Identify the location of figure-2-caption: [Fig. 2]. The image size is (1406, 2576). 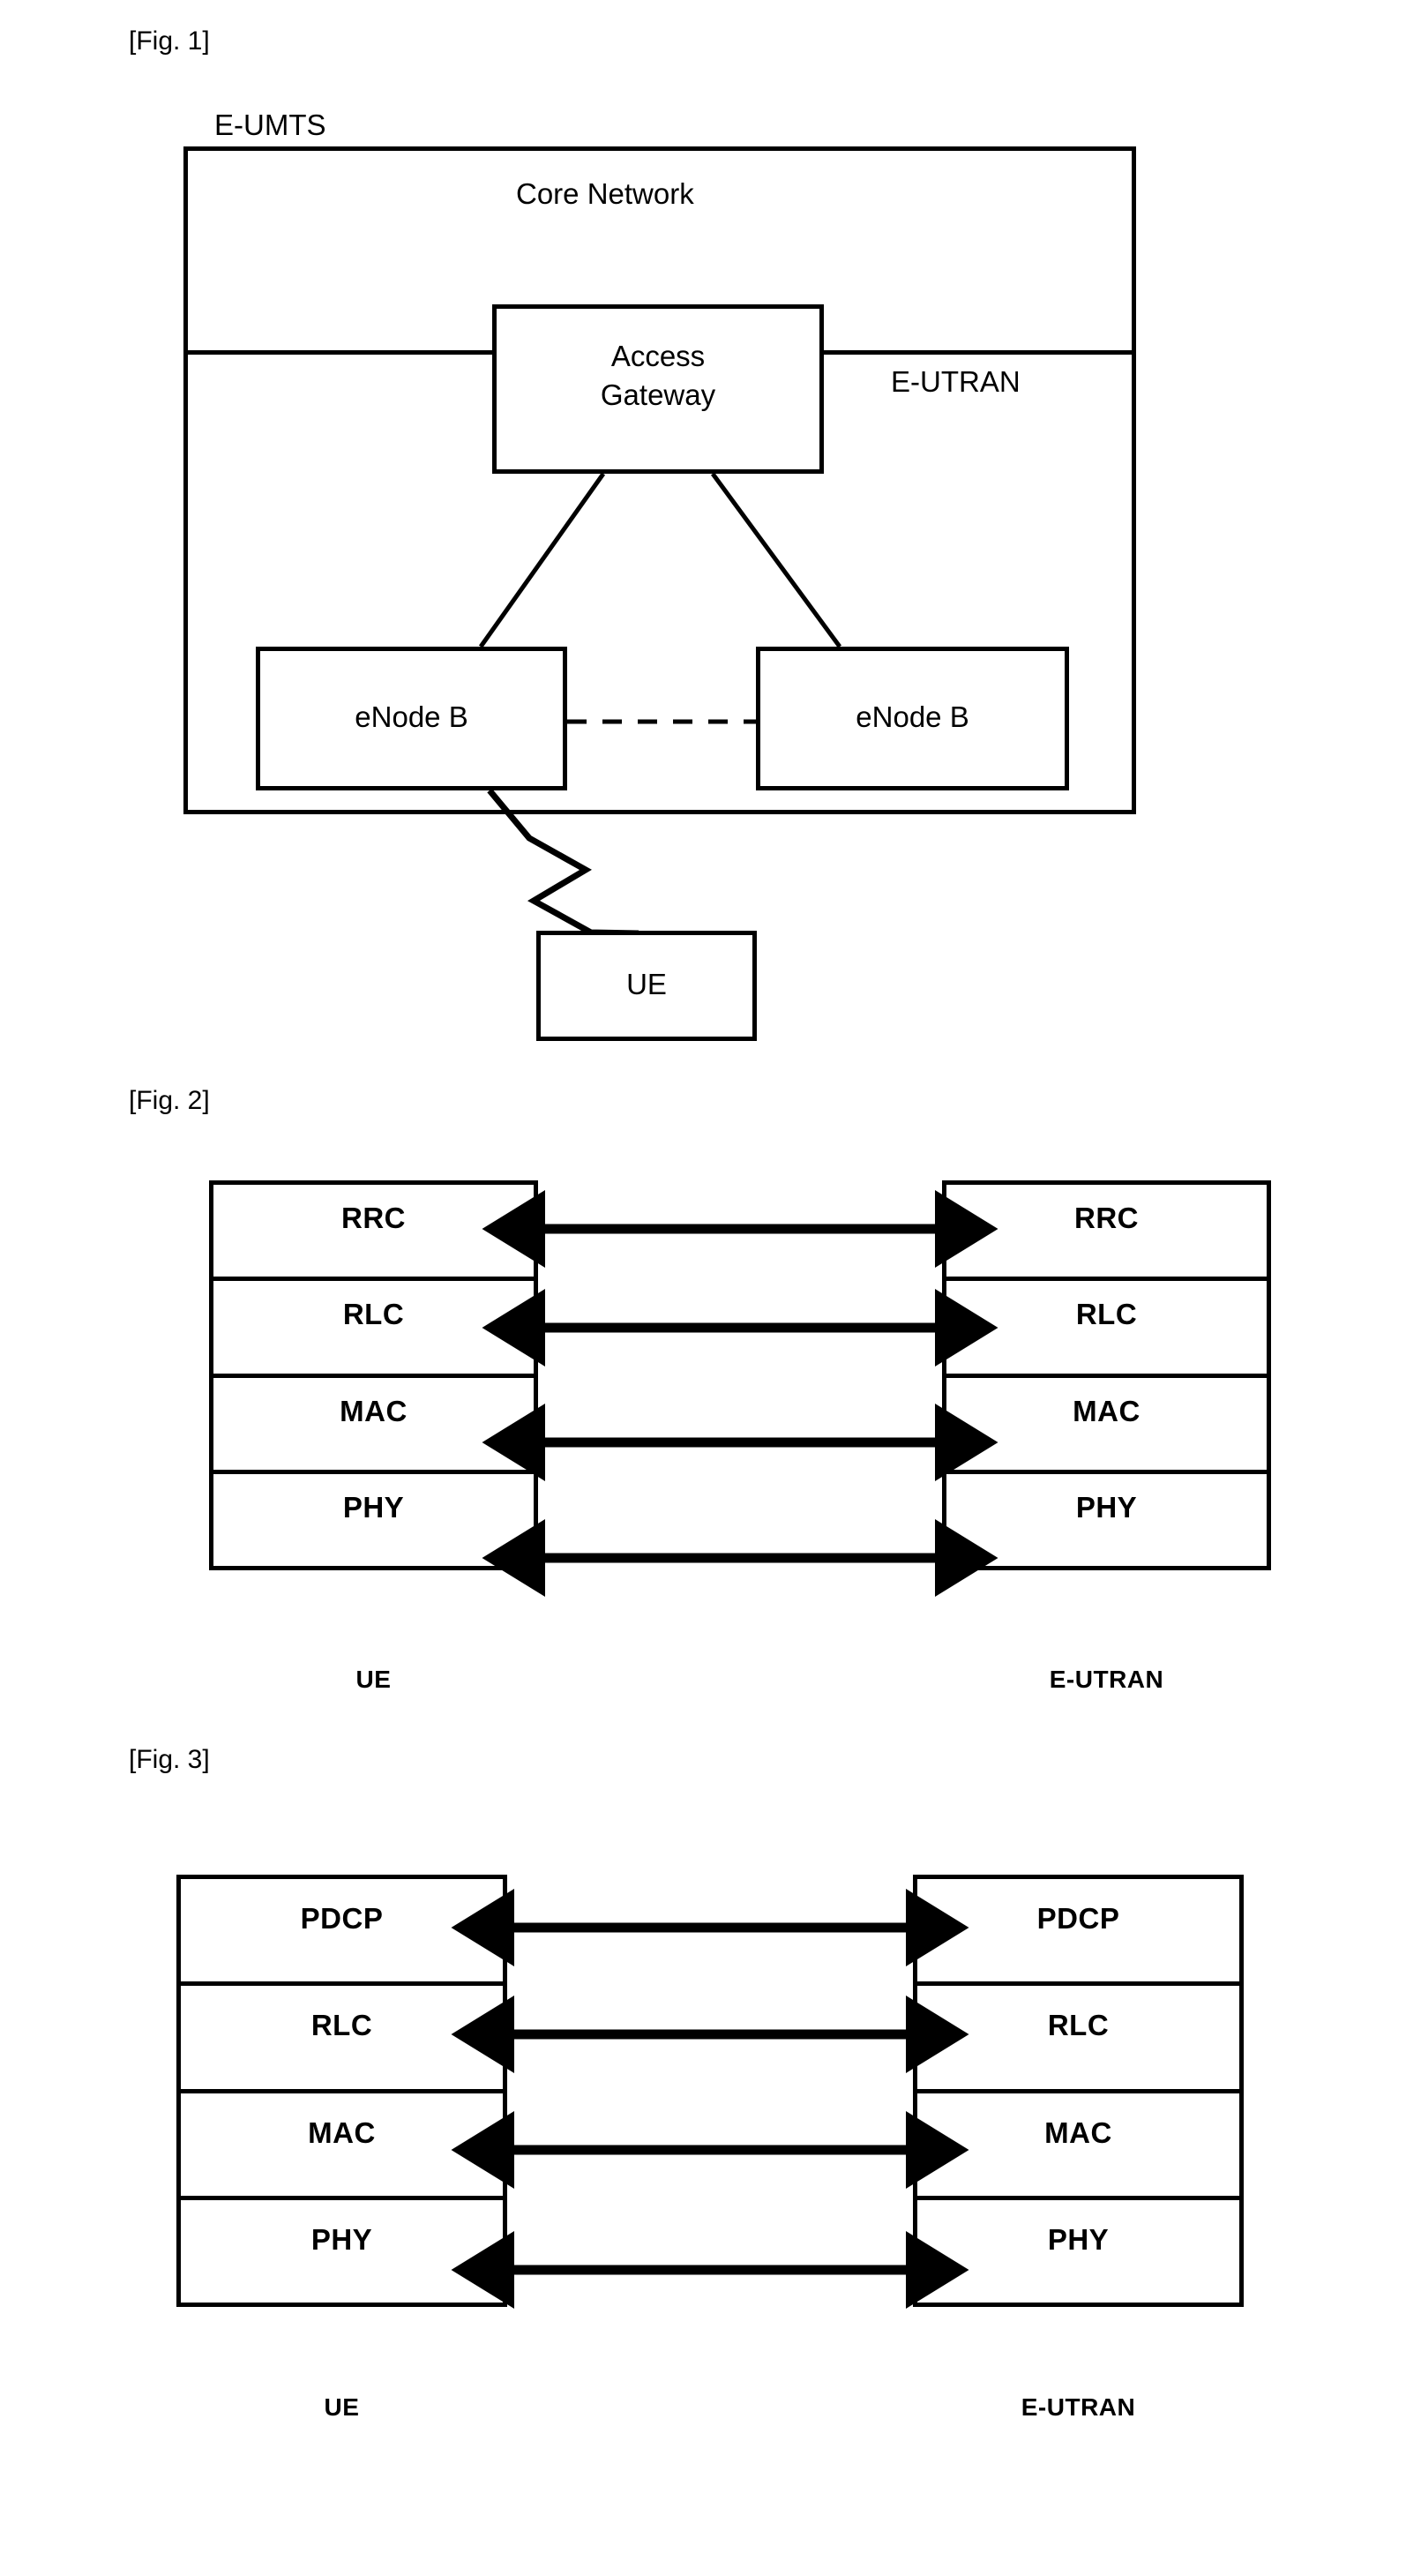
(169, 1101).